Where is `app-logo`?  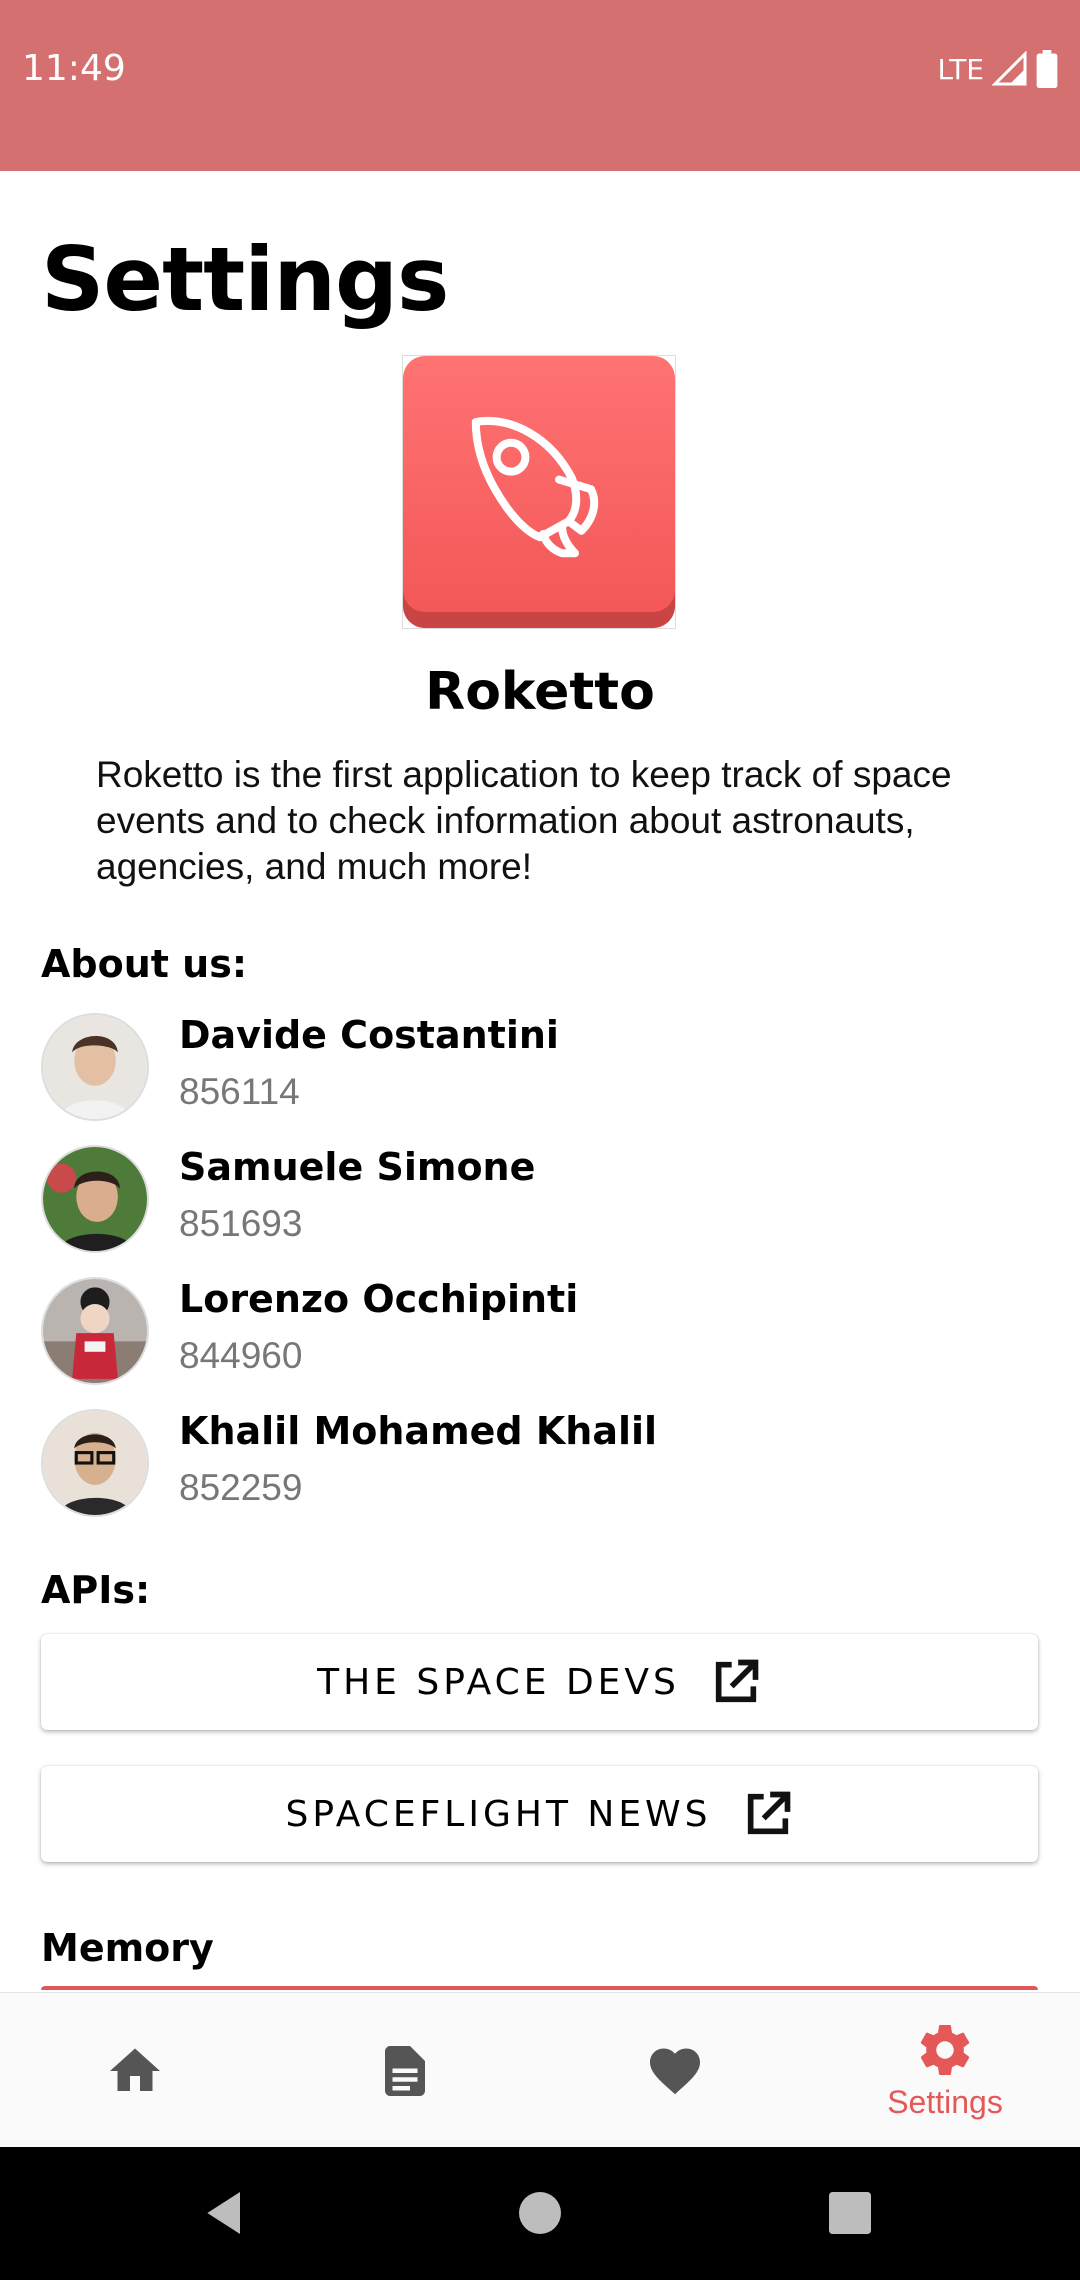 app-logo is located at coordinates (539, 492).